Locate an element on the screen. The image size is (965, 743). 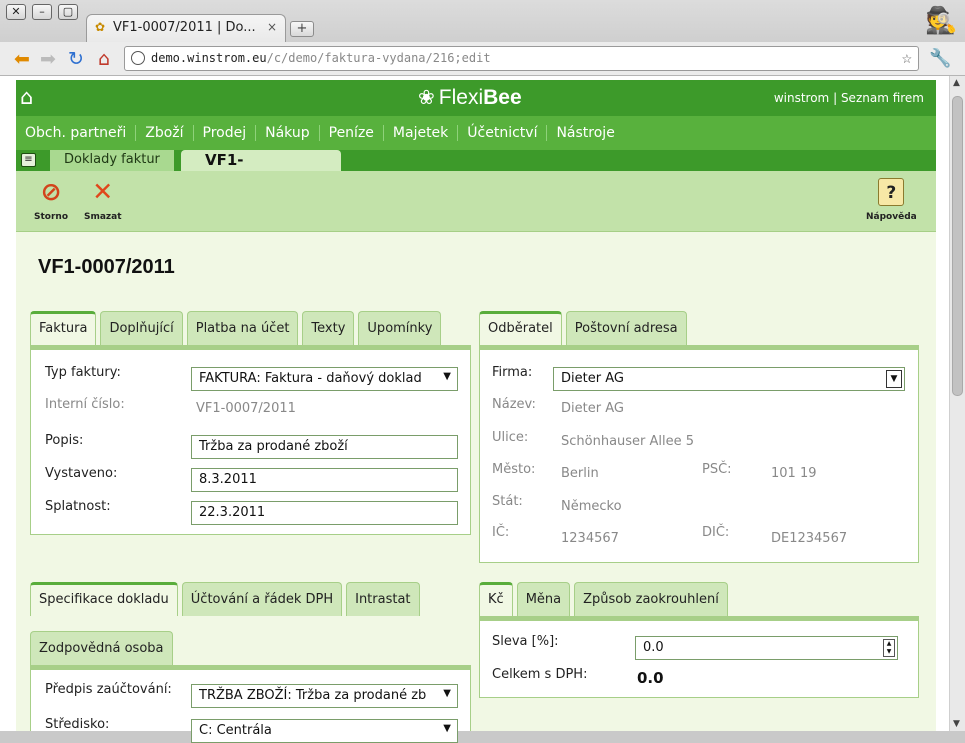
menu-item-sales: Prodej is located at coordinates (224, 133).